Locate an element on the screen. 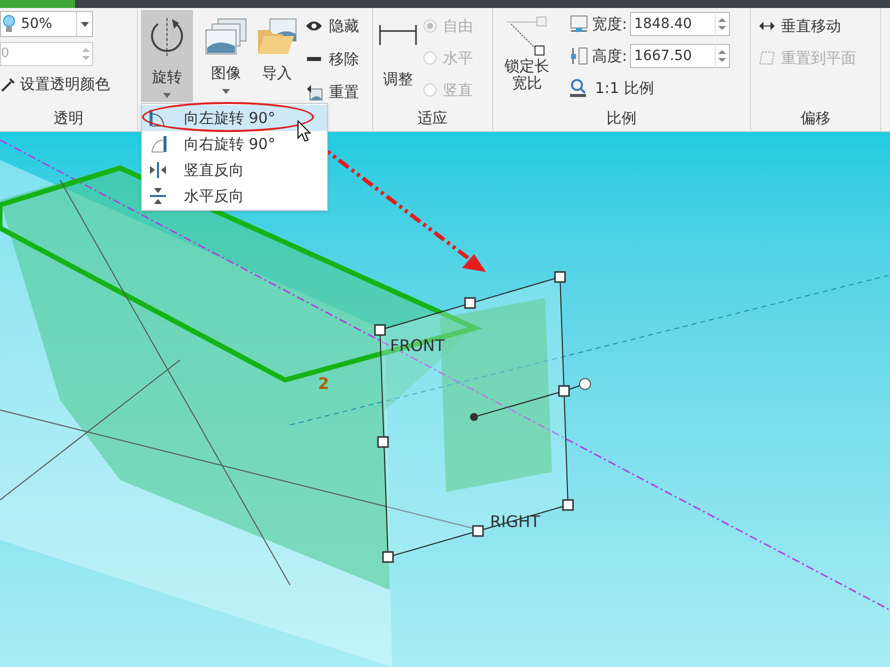 This screenshot has width=890, height=667. grid-plane-icon is located at coordinates (767, 58).